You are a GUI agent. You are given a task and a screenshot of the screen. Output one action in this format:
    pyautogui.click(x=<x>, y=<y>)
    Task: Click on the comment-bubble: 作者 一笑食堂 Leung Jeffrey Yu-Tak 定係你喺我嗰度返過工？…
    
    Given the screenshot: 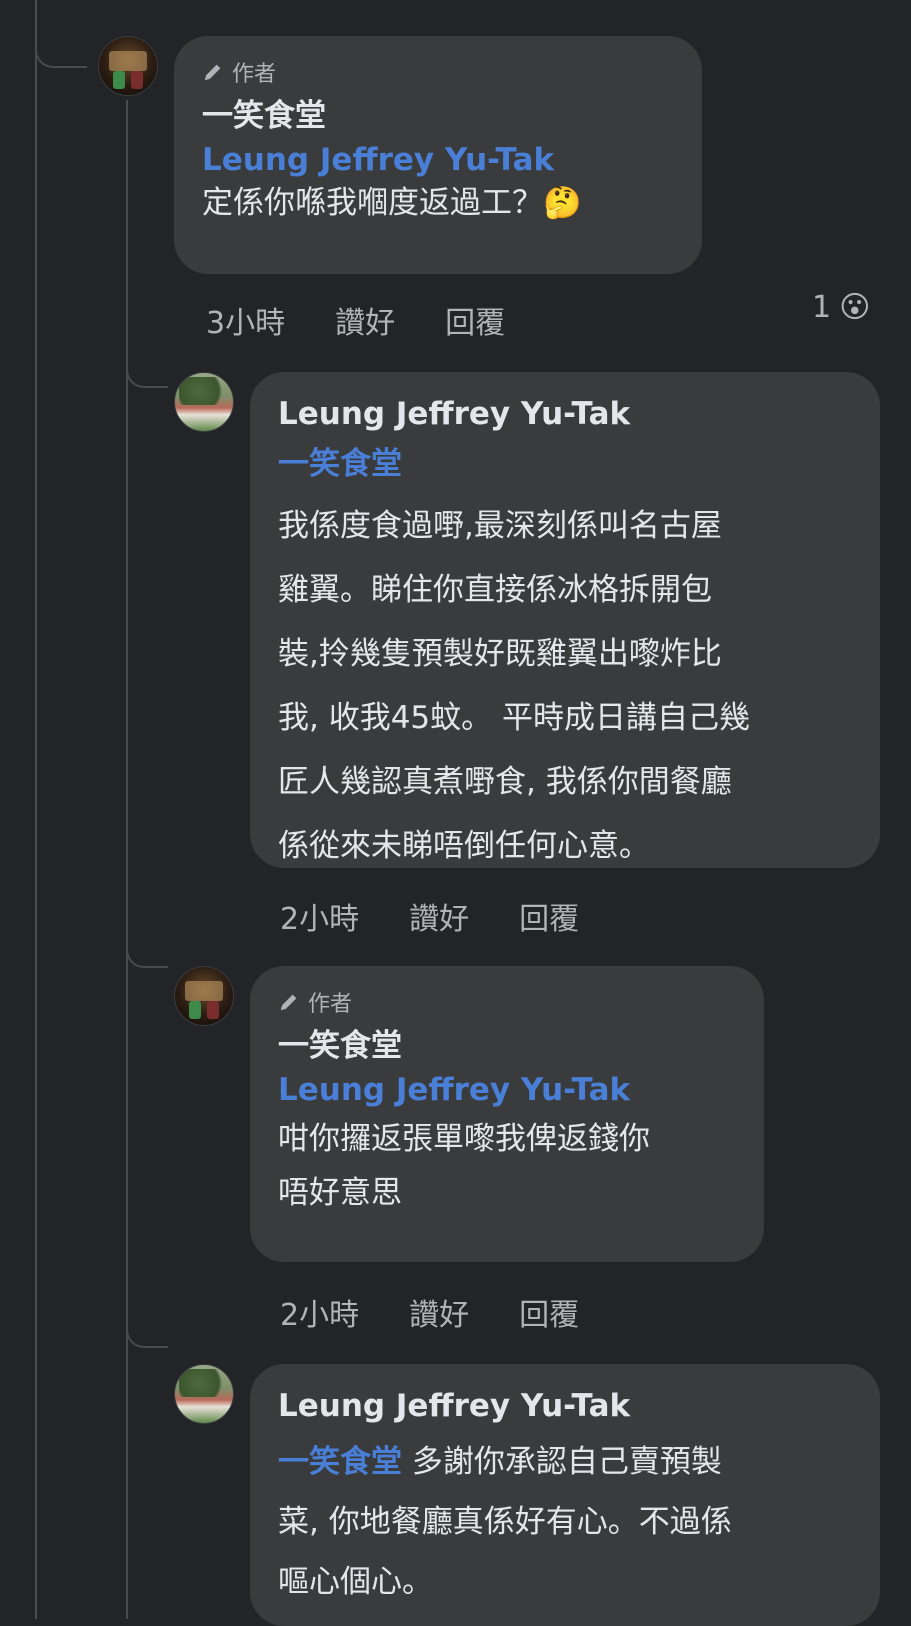 What is the action you would take?
    pyautogui.click(x=438, y=155)
    